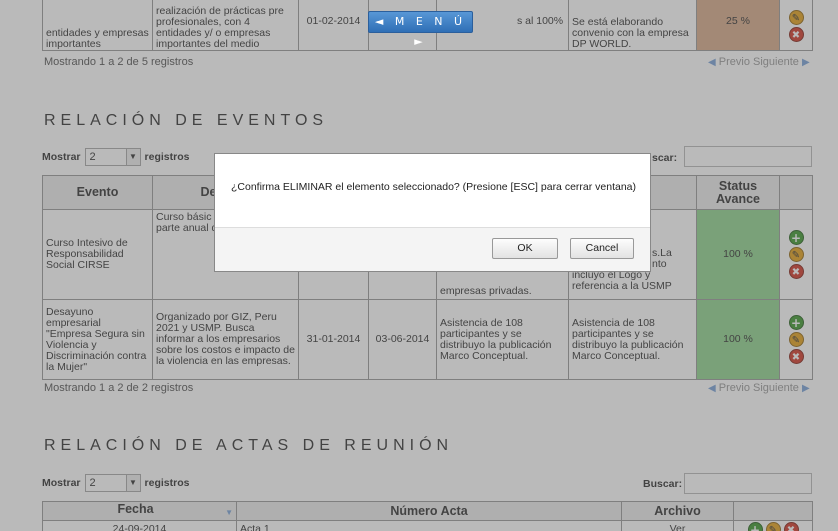  What do you see at coordinates (525, 248) in the screenshot?
I see `ok-button: OK` at bounding box center [525, 248].